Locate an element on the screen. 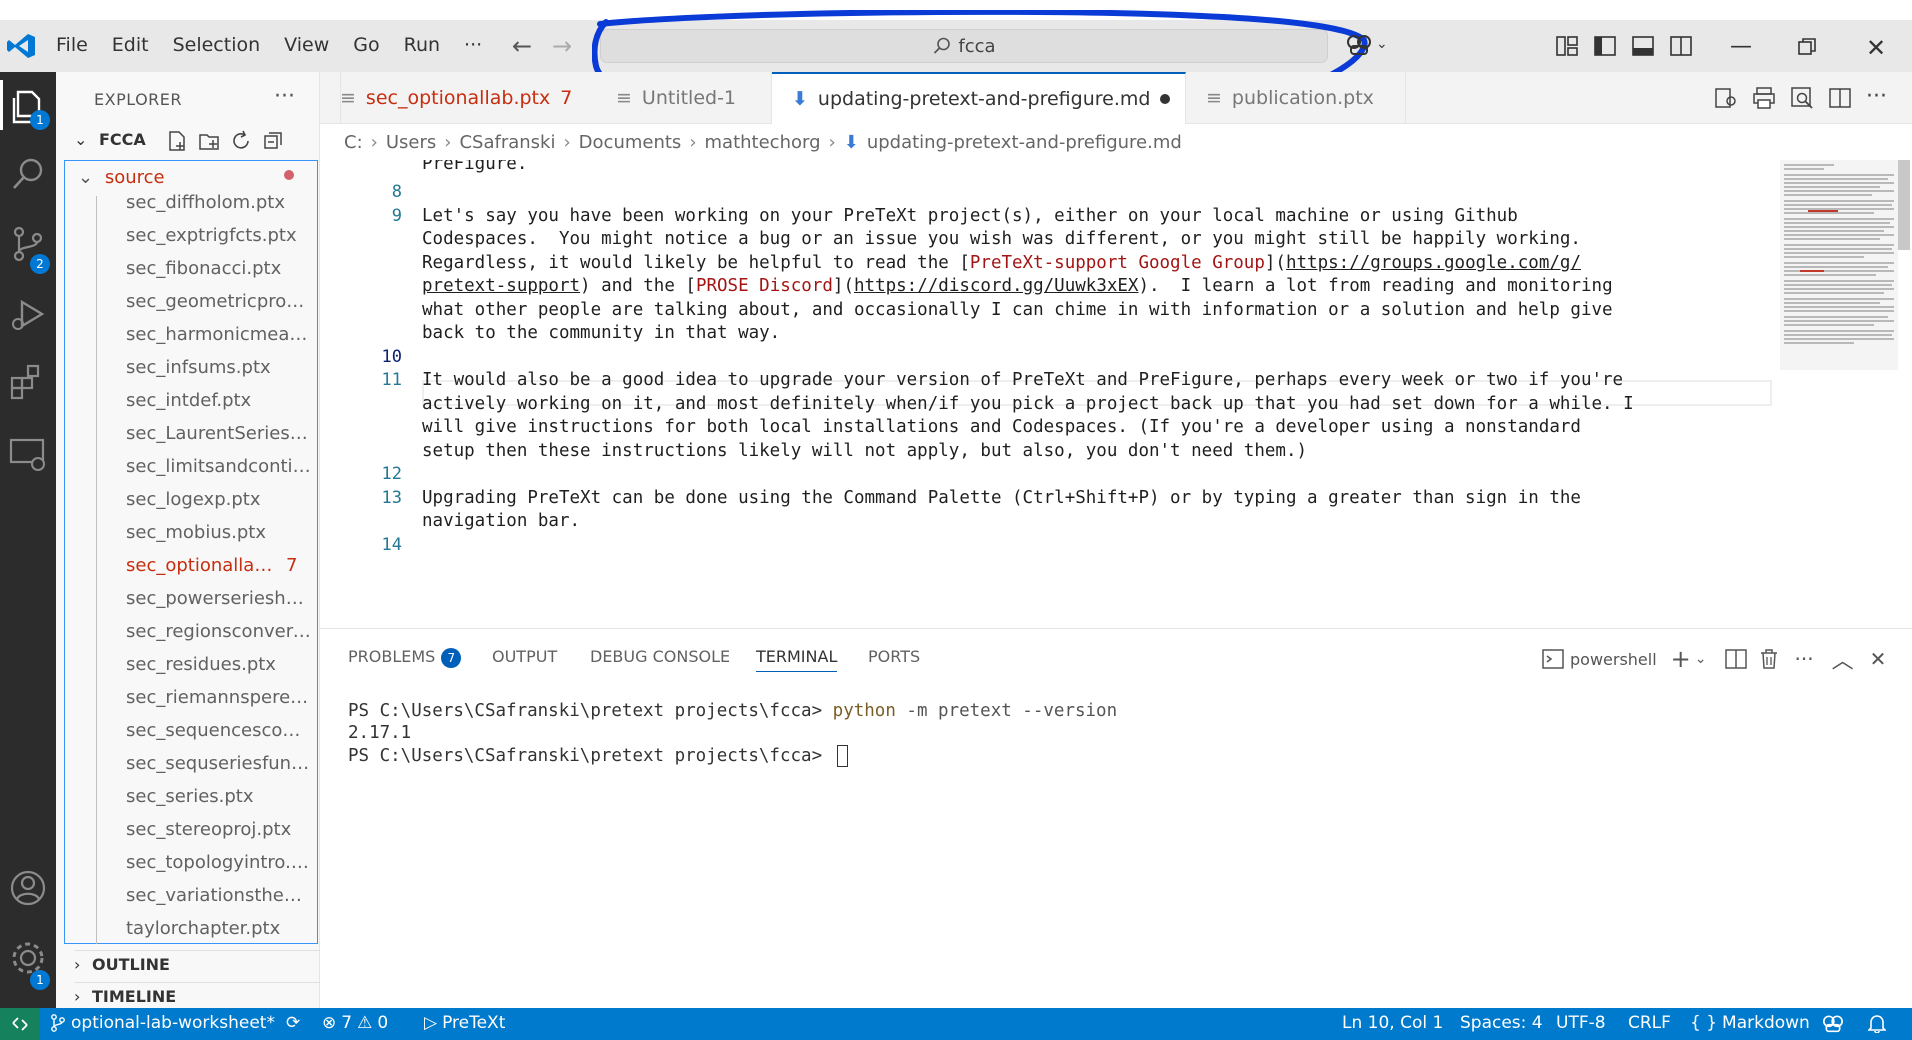 Image resolution: width=1912 pixels, height=1040 pixels. menu-more: ··· is located at coordinates (473, 45).